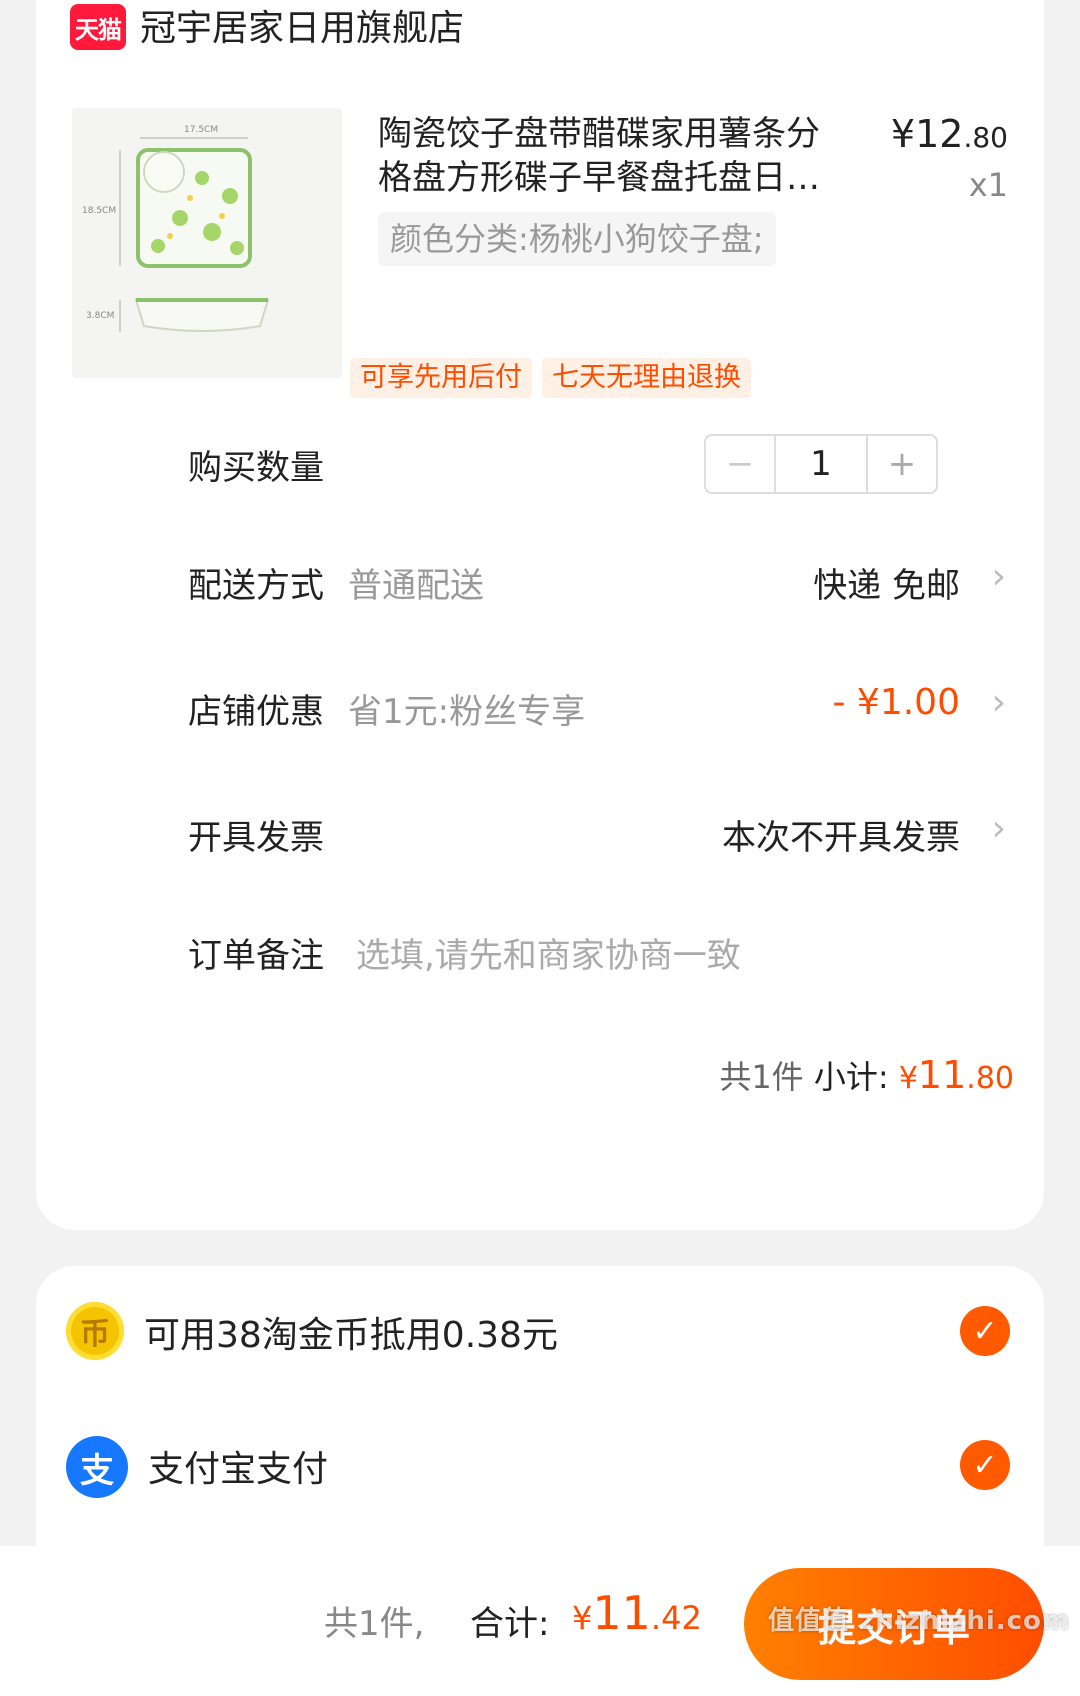  I want to click on quantity-input: 1, so click(821, 464).